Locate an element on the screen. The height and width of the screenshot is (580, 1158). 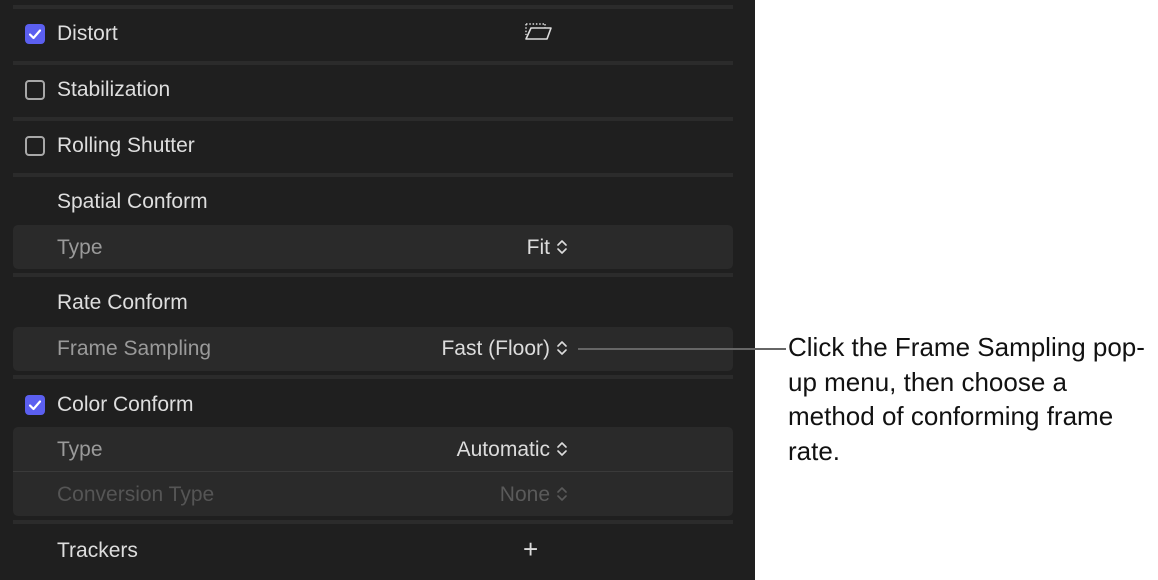
stabilization-label: Stabilization is located at coordinates (114, 89).